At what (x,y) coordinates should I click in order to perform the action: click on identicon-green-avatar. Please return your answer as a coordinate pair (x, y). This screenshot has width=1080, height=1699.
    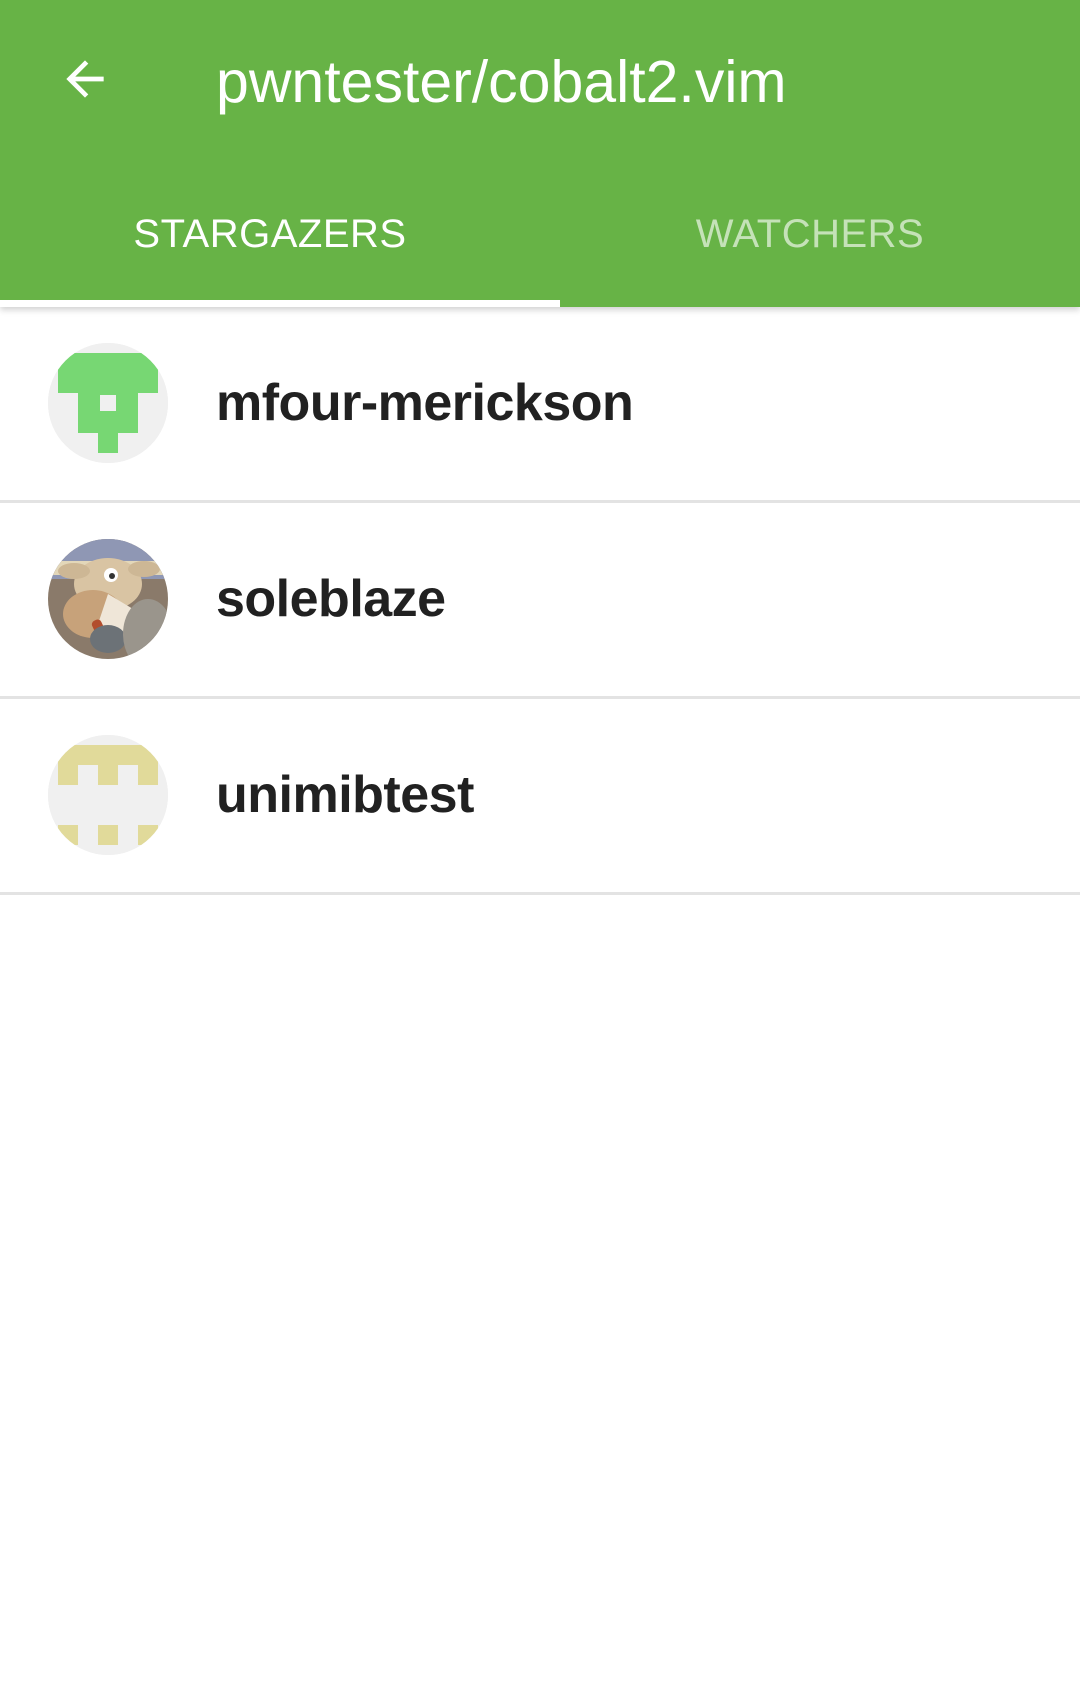
    Looking at the image, I should click on (108, 403).